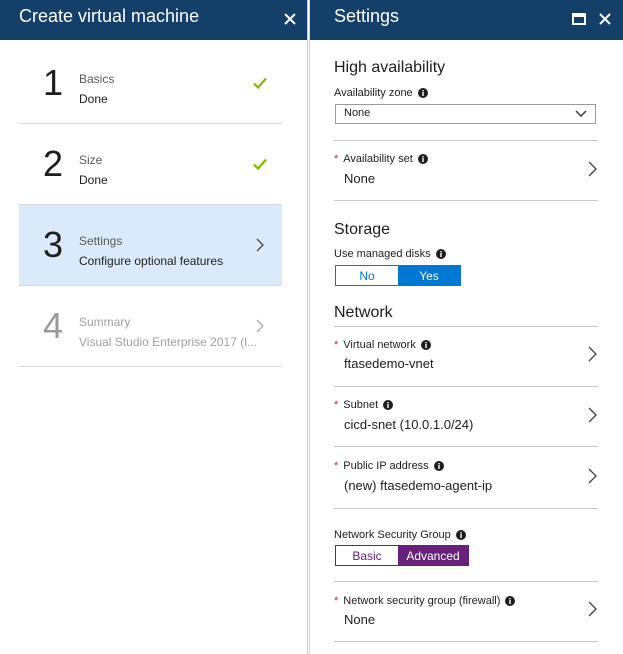 Image resolution: width=623 pixels, height=654 pixels. I want to click on managed-disks-toggle: No Yes, so click(398, 275).